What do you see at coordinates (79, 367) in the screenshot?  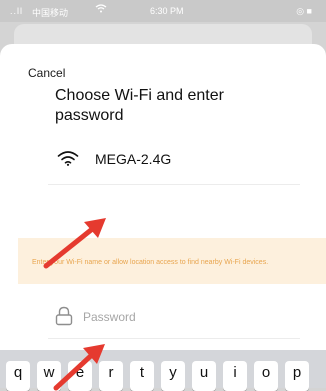 I see `password-arrow-icon` at bounding box center [79, 367].